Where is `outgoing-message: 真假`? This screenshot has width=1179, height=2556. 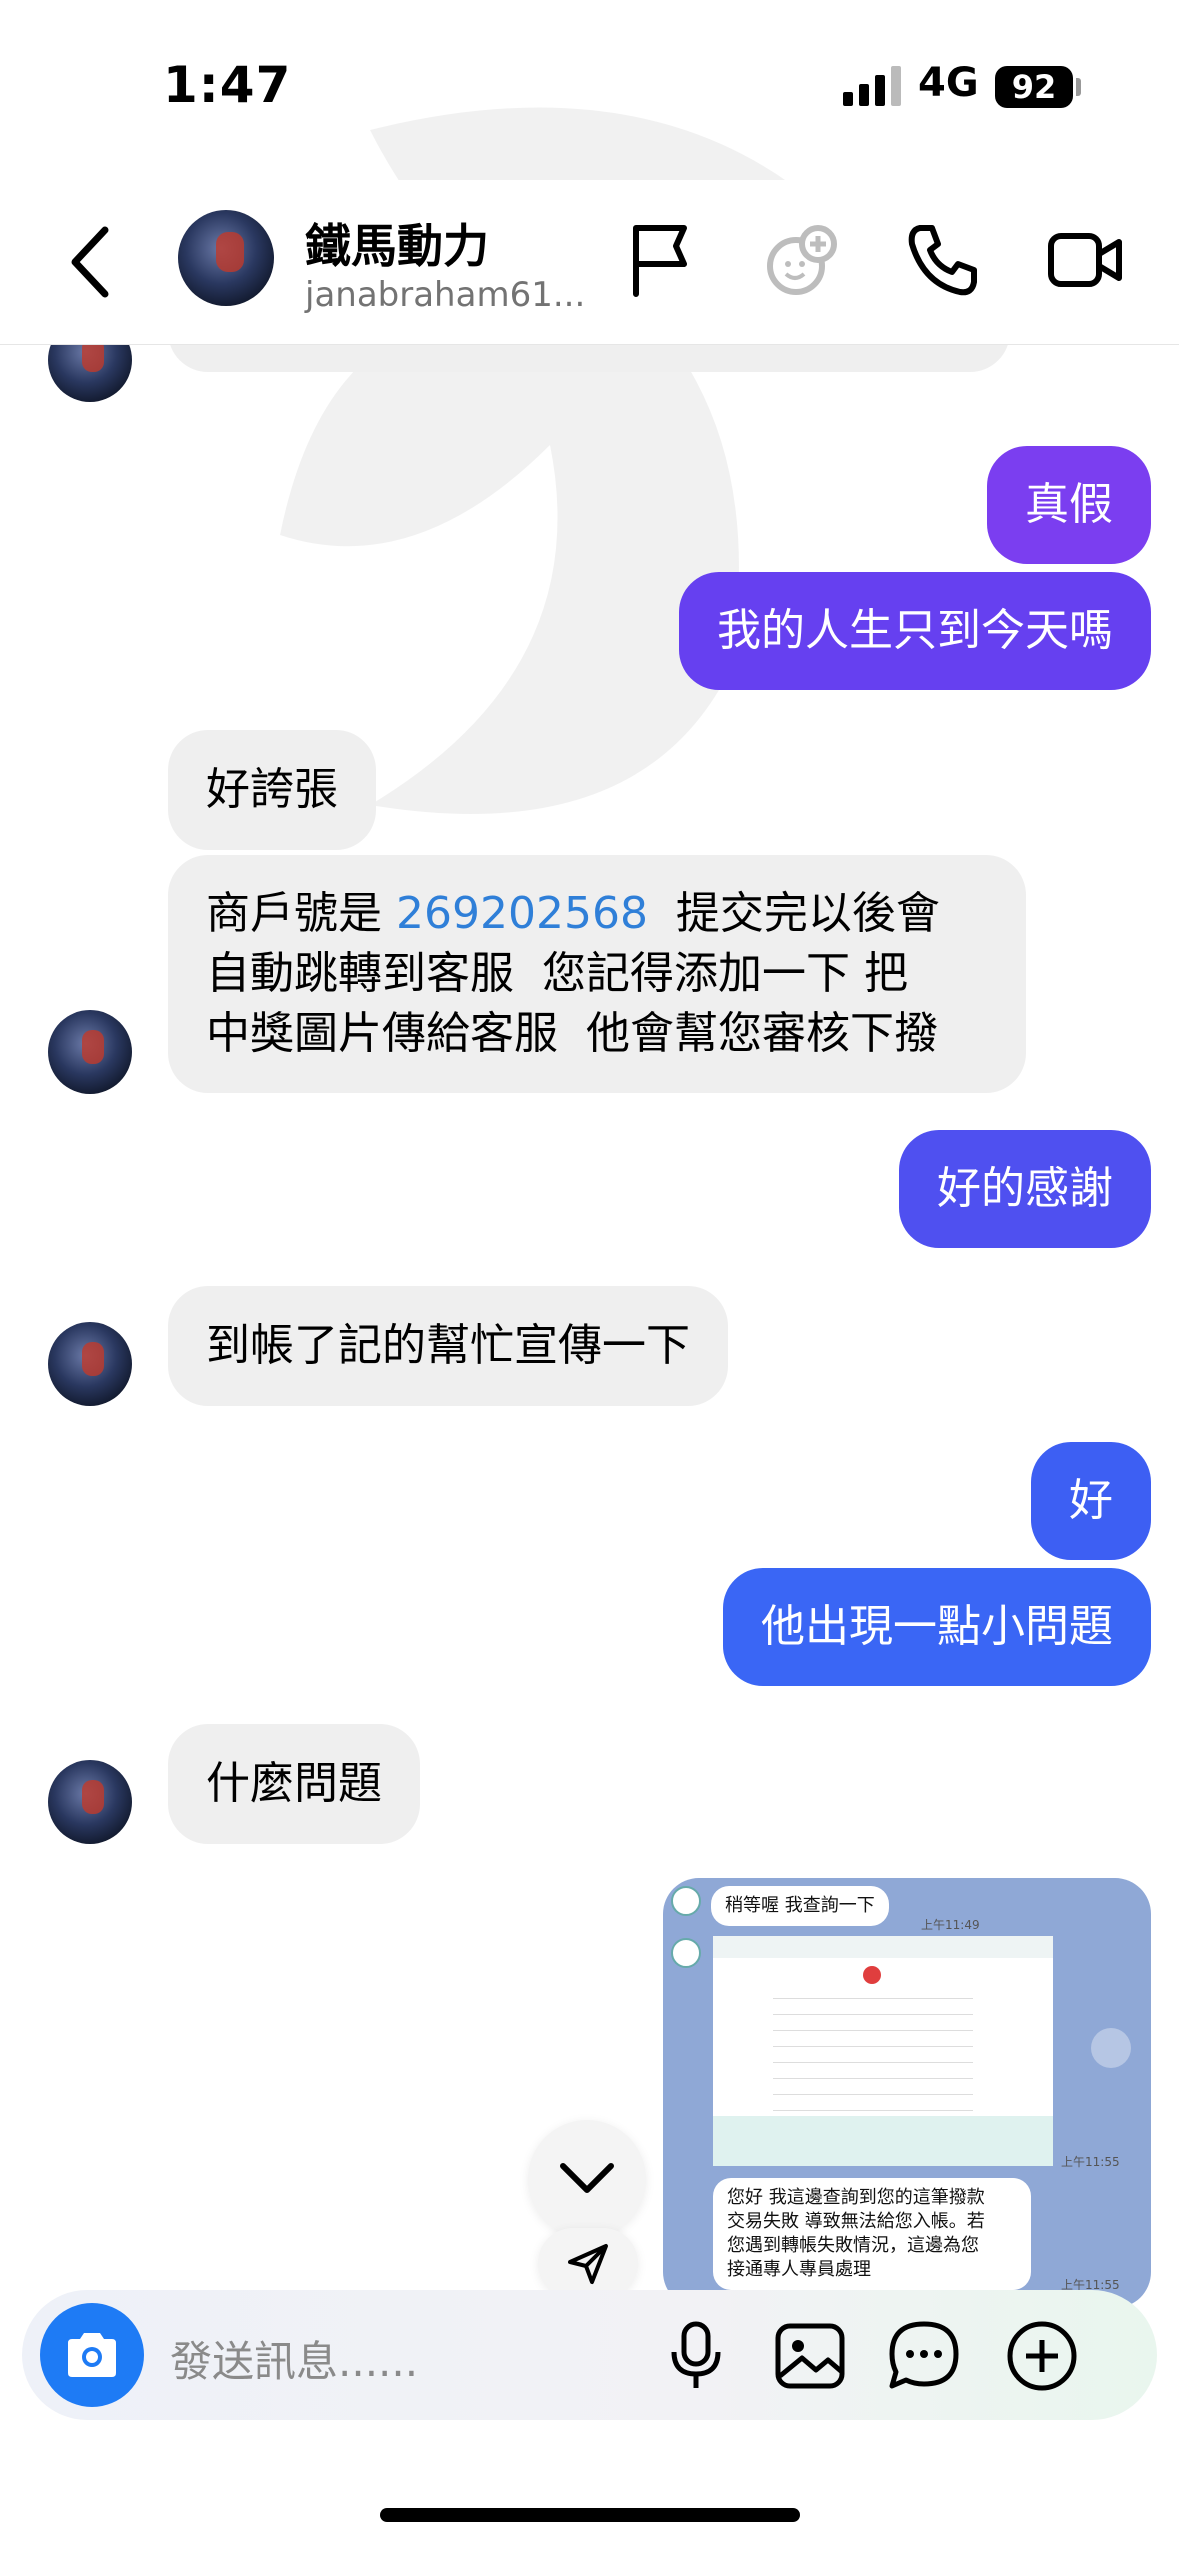
outgoing-message: 真假 is located at coordinates (1069, 505).